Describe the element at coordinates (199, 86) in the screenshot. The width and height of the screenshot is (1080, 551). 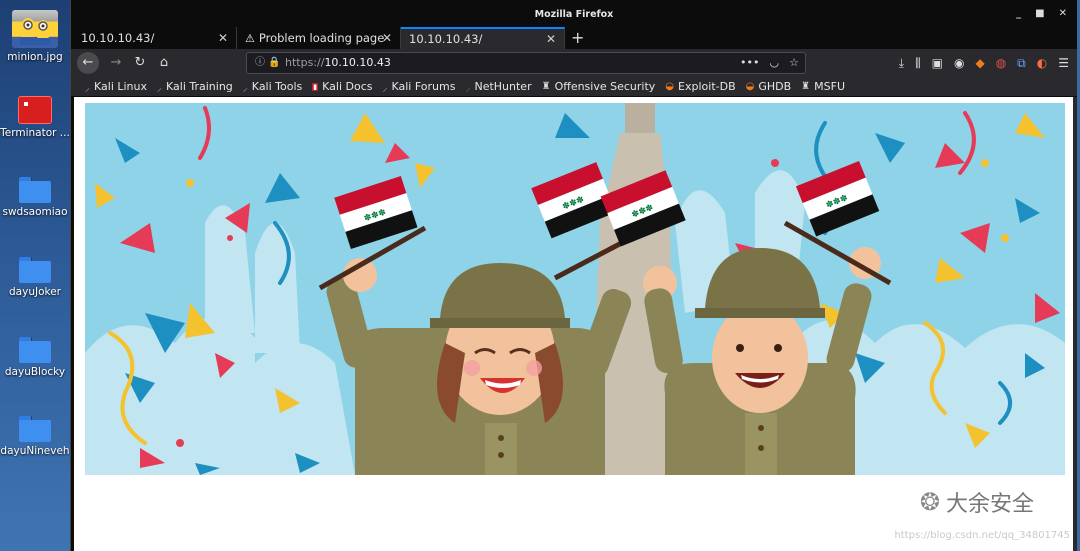
I see `bookmark-label: Kali Training` at that location.